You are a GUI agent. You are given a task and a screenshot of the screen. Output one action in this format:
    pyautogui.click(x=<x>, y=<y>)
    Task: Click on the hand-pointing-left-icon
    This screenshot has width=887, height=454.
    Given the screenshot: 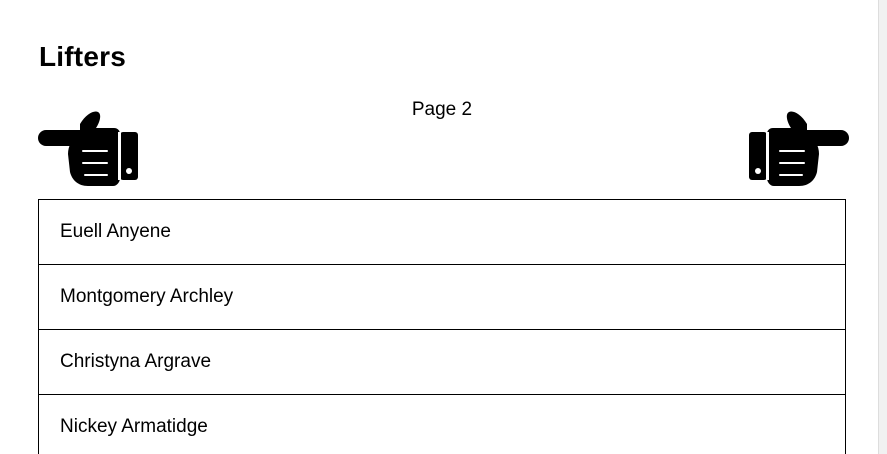 What is the action you would take?
    pyautogui.click(x=88, y=148)
    